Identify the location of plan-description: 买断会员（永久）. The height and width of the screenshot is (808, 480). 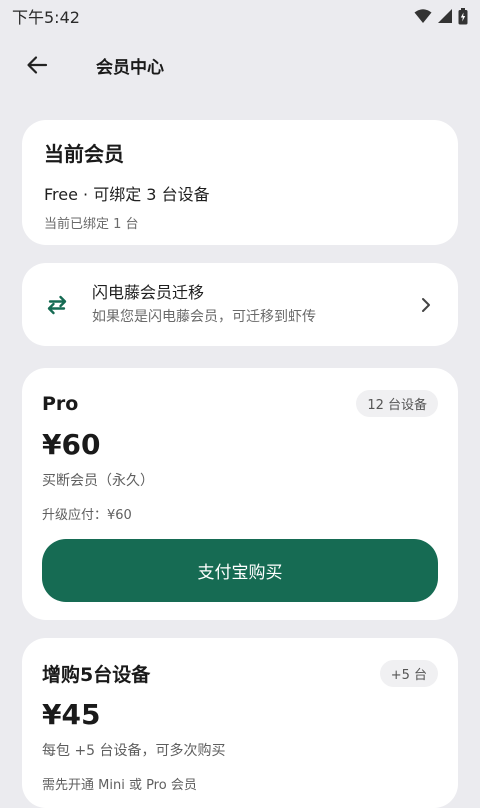
(98, 480).